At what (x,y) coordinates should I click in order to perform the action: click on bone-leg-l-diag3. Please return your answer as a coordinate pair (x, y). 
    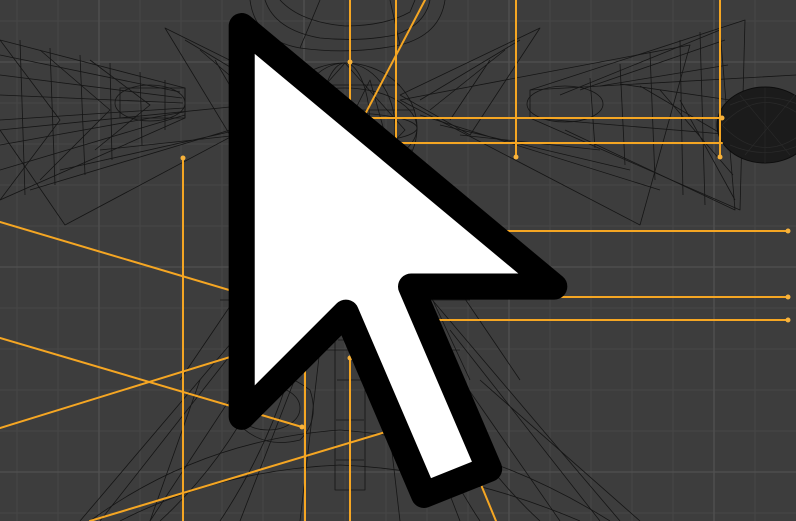
    Looking at the image, I should click on (175, 374).